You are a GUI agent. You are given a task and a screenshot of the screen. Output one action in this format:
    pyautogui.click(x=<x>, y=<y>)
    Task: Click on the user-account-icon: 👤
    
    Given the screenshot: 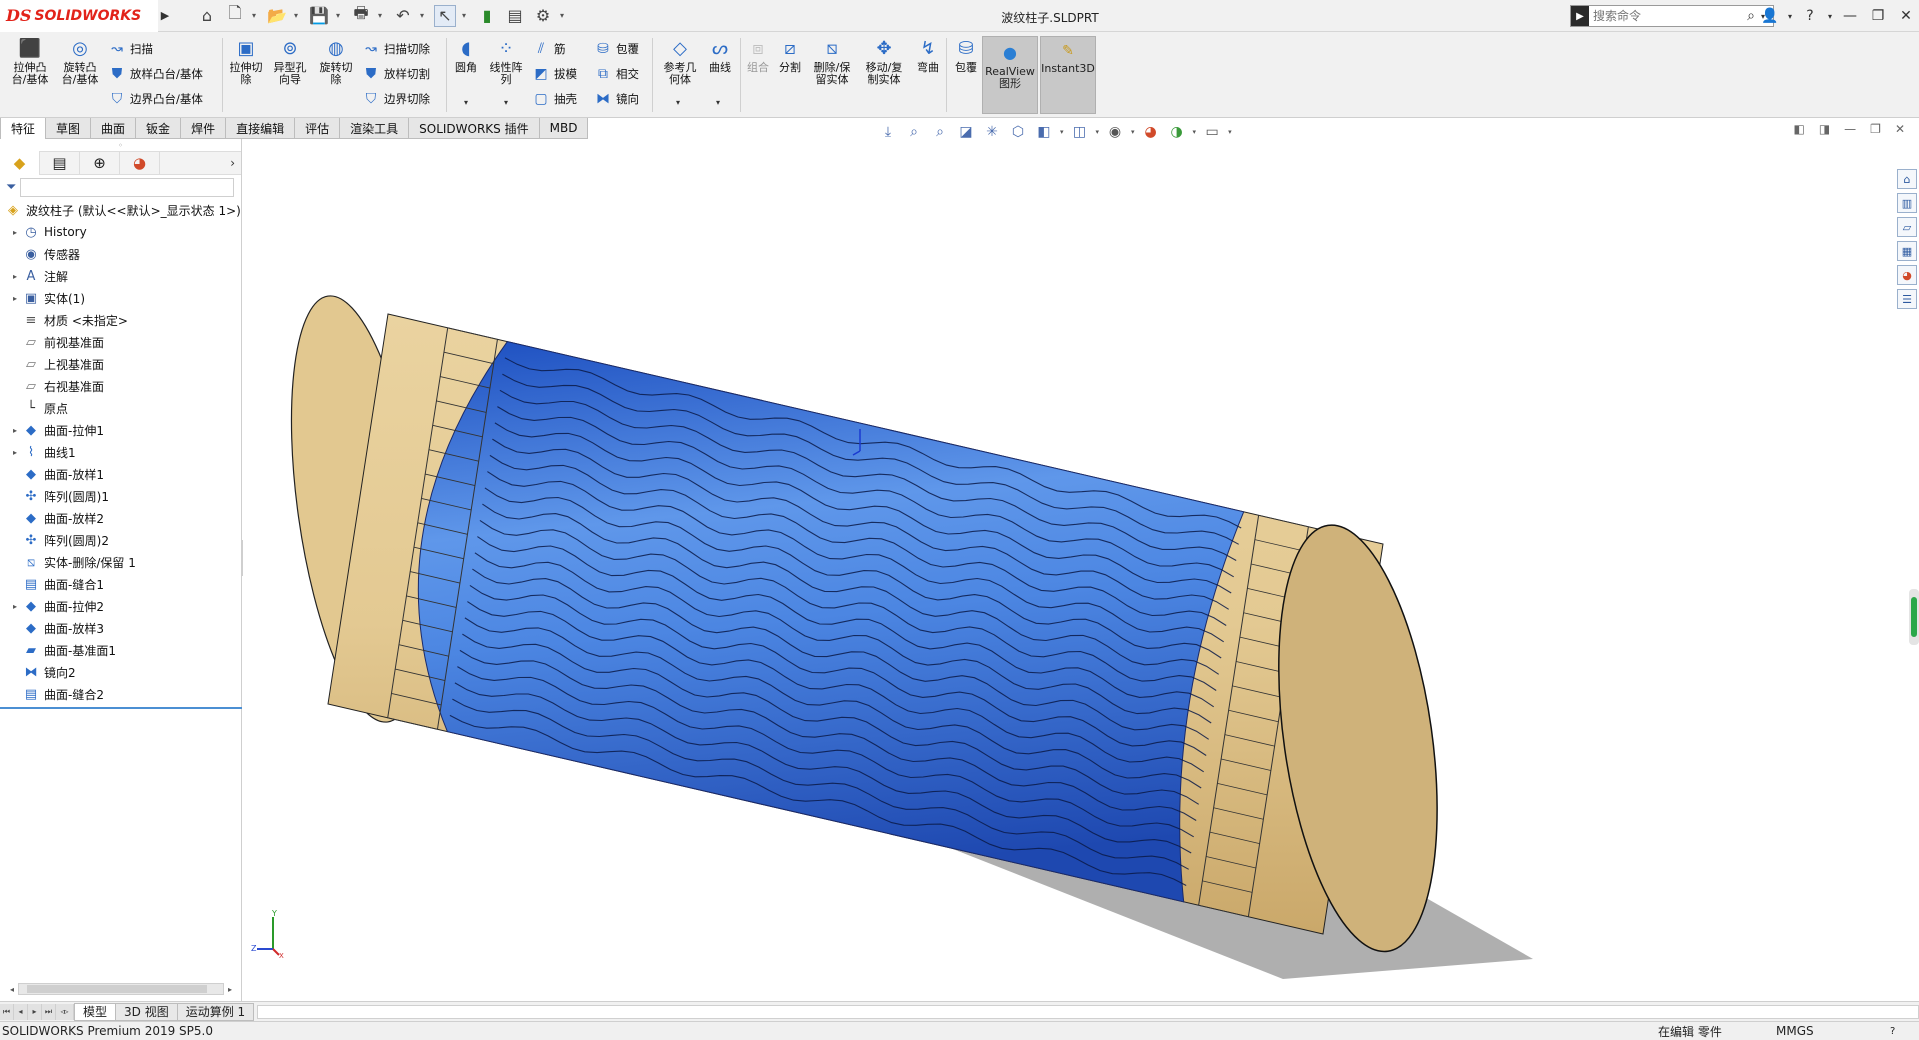 What is the action you would take?
    pyautogui.click(x=1770, y=16)
    